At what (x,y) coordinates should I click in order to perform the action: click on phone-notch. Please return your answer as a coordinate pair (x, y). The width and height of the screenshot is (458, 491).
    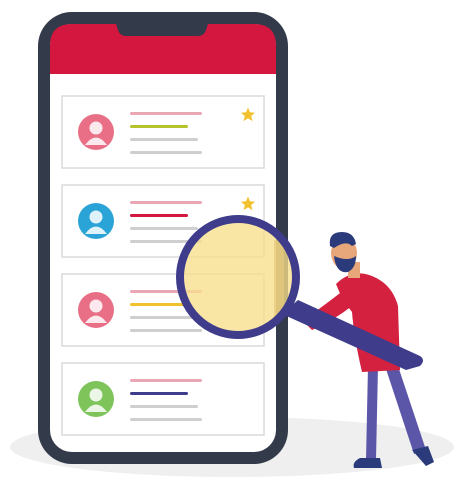
    Looking at the image, I should click on (162, 24).